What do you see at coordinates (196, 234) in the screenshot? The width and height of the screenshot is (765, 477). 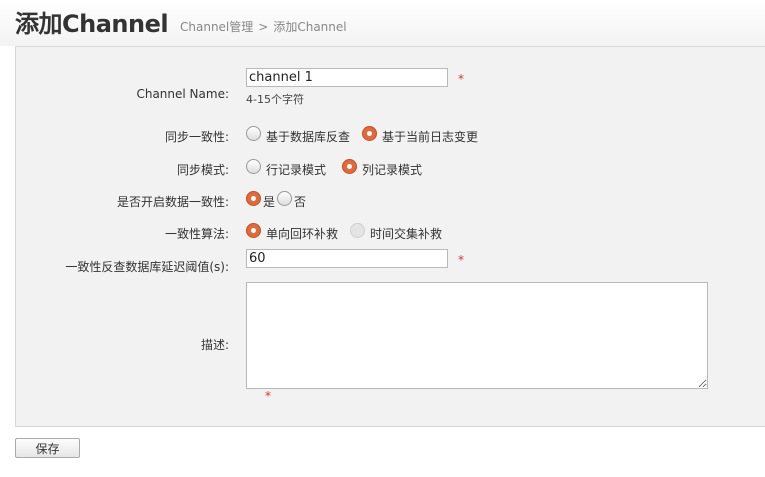 I see `consistency-algorithm-label: 一致性算法:` at bounding box center [196, 234].